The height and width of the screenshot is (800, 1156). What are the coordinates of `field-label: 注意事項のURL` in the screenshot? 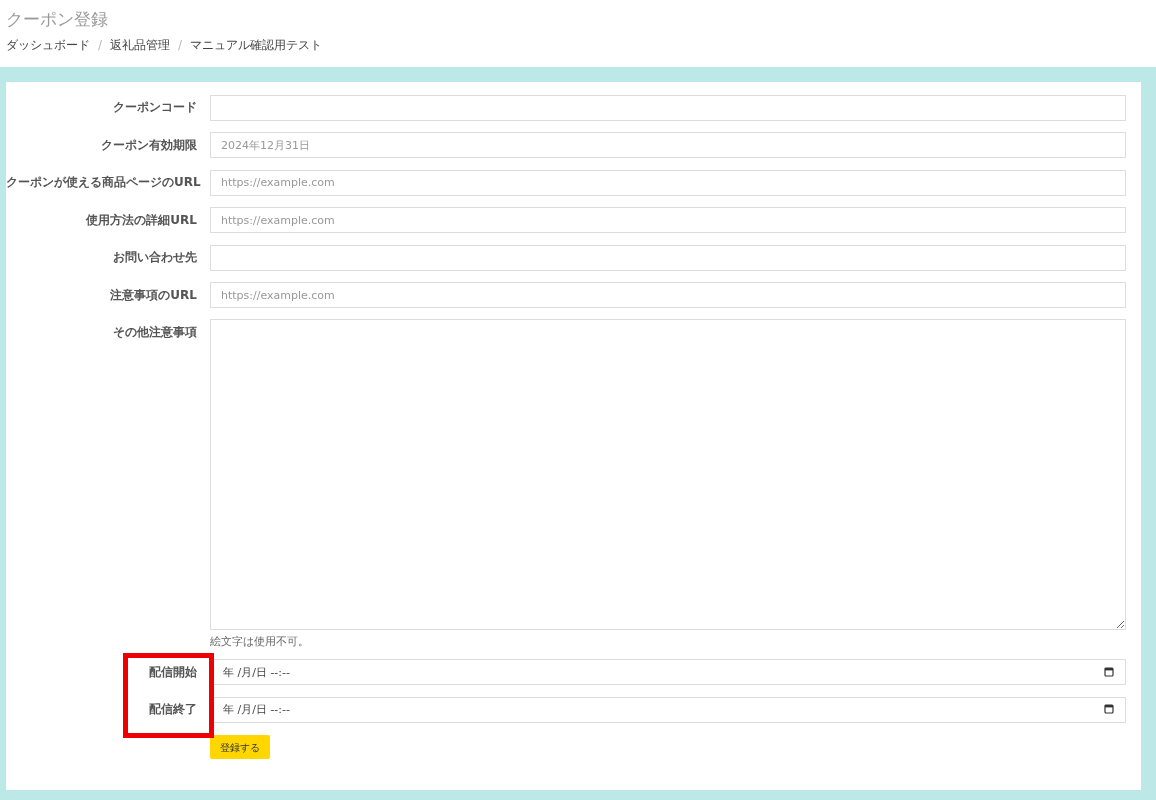 It's located at (153, 294).